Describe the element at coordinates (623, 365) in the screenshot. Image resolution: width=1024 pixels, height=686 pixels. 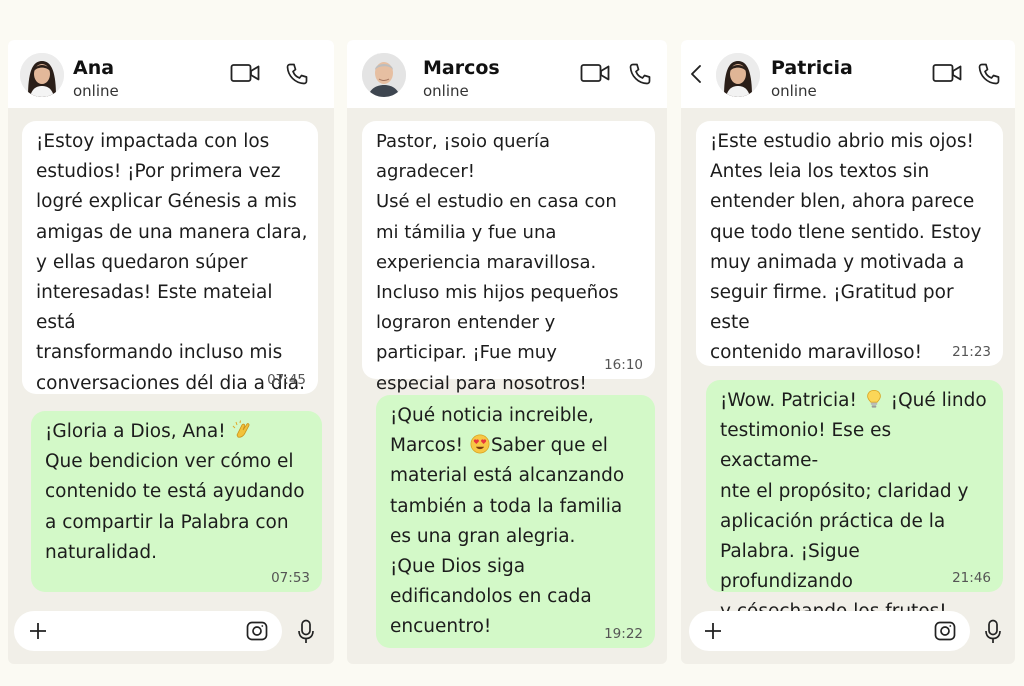
I see `message-time: 16:10` at that location.